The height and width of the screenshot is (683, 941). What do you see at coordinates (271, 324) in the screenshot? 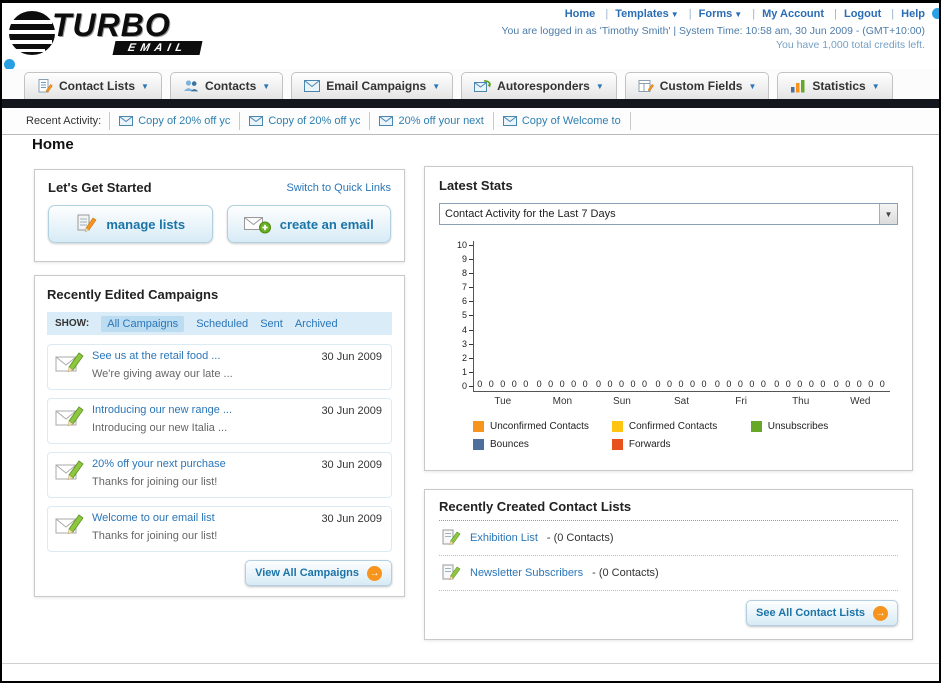
I see `filter-sent: Sent` at bounding box center [271, 324].